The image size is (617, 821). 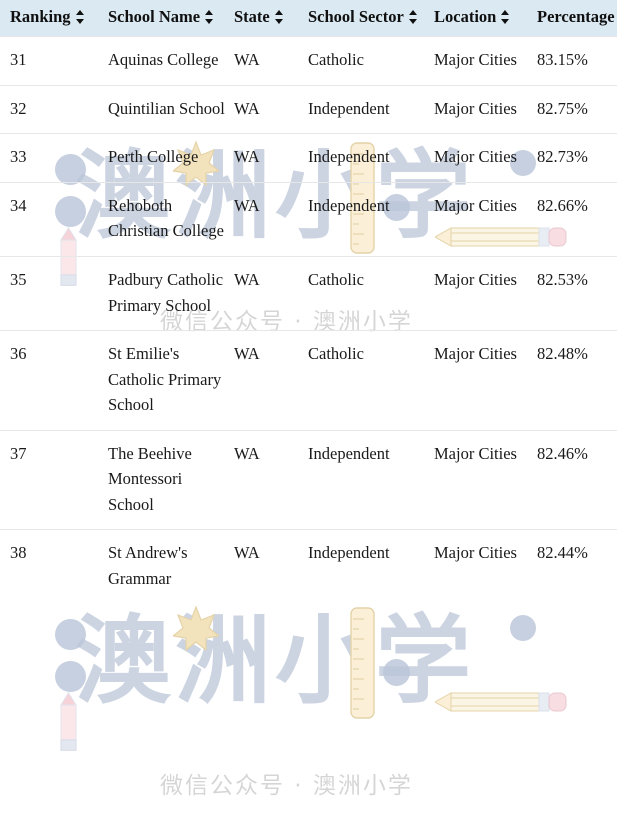 I want to click on column-header-school-name: School Name, so click(x=167, y=18).